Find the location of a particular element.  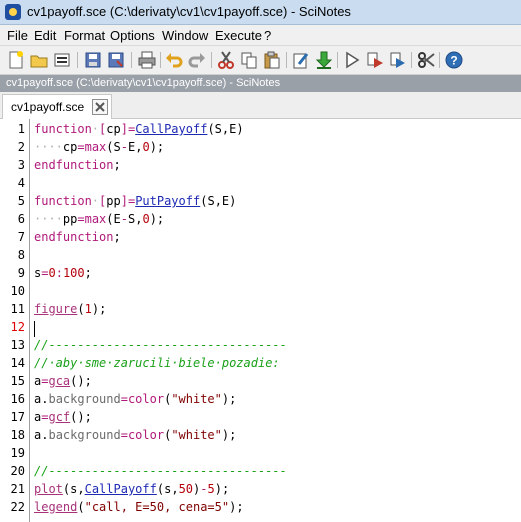

menu-edit: Edit is located at coordinates (45, 35).